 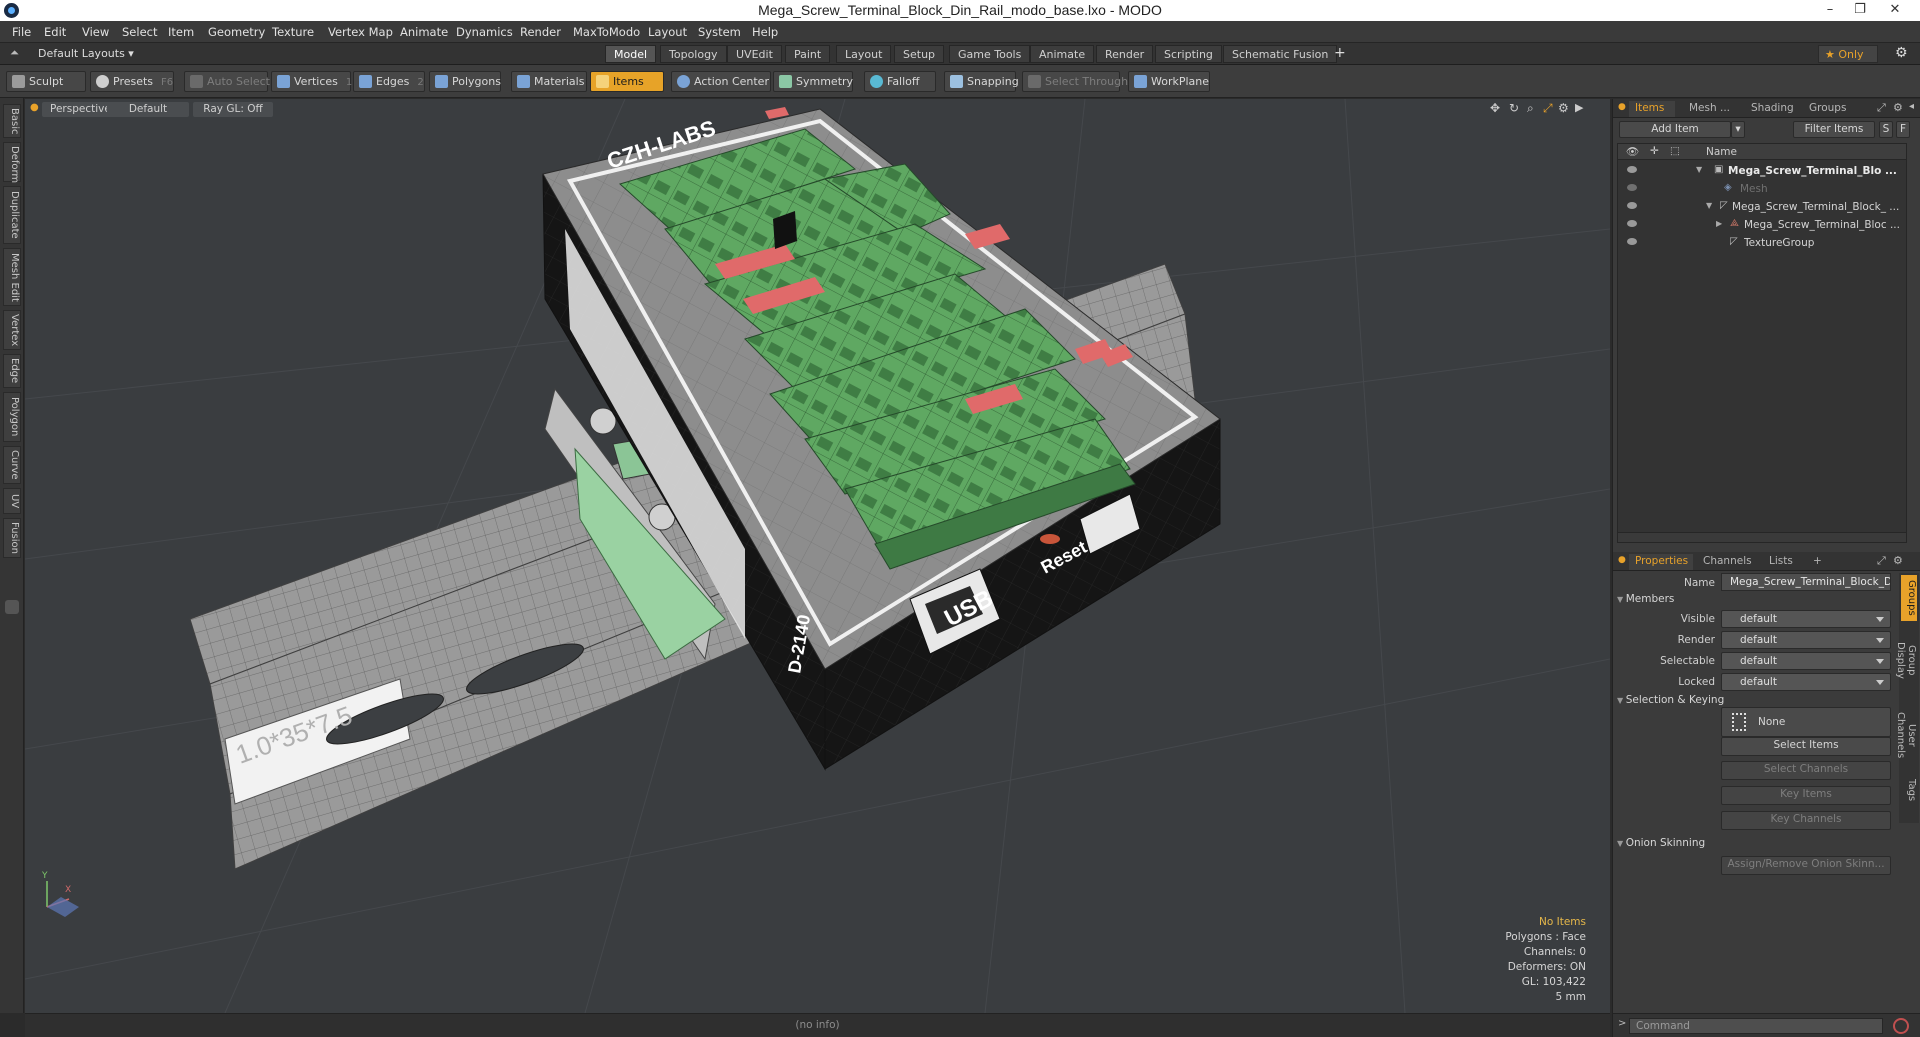 I want to click on tab-scripting: Scripting, so click(x=1188, y=54).